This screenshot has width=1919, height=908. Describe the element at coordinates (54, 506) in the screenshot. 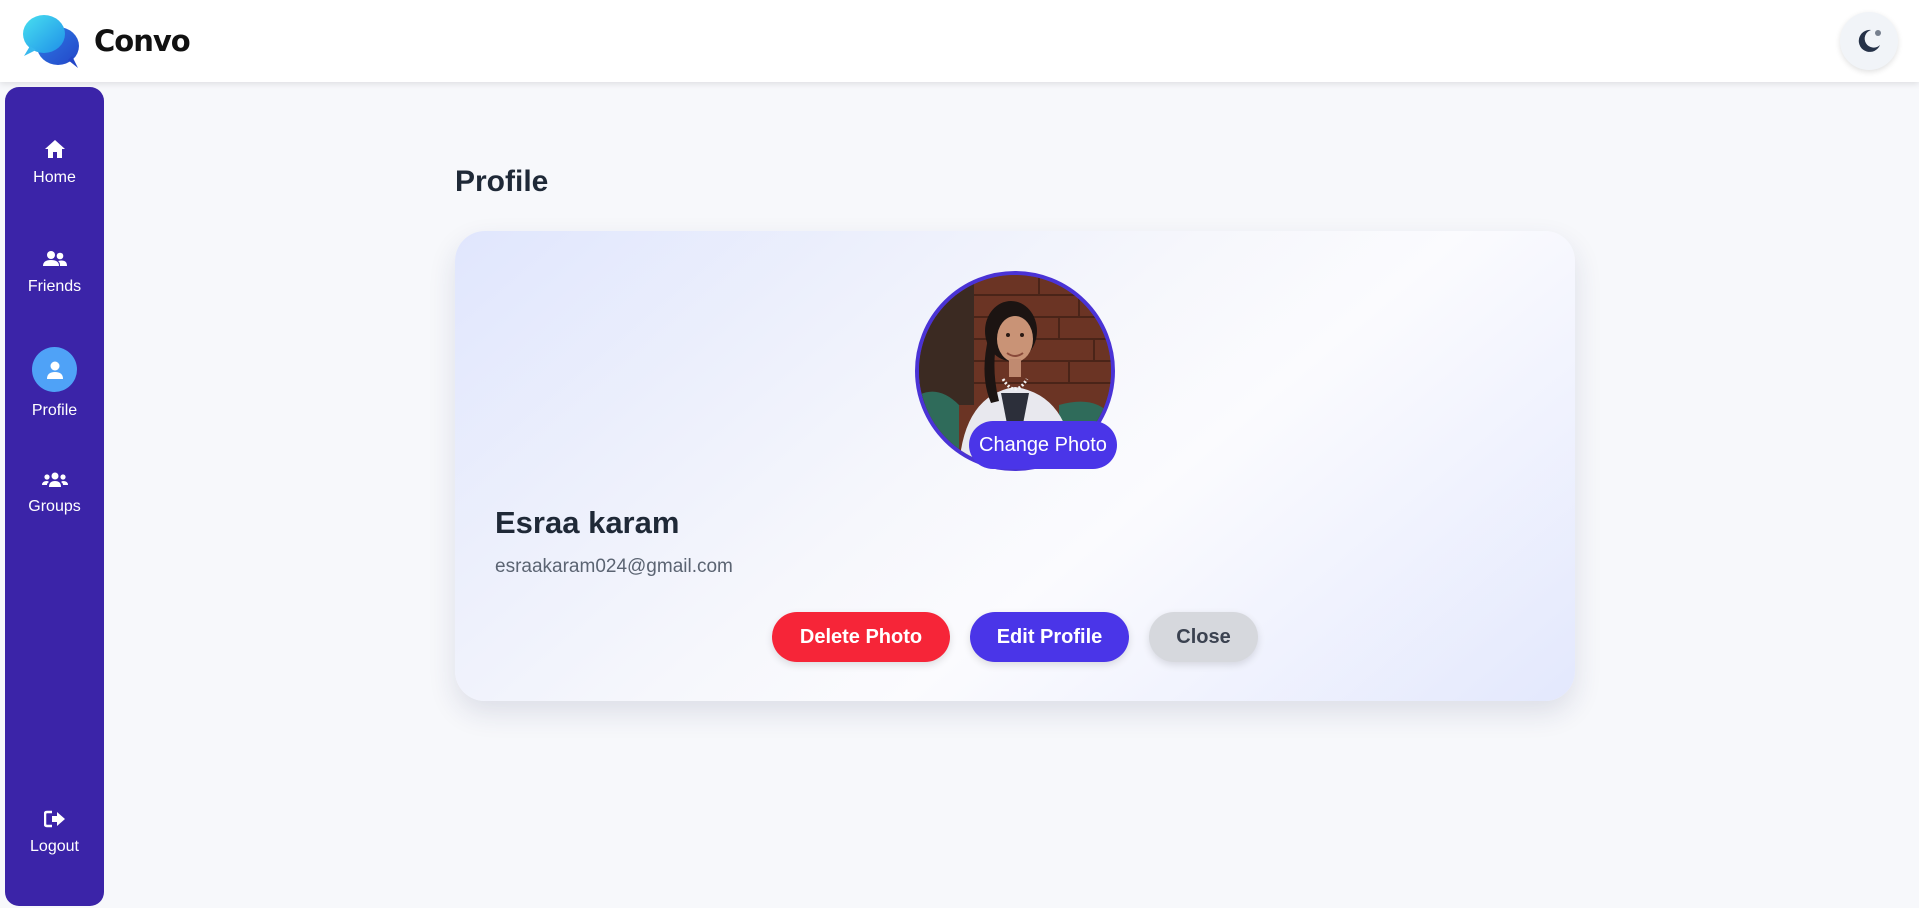

I see `sidebar-item-label: Groups` at that location.